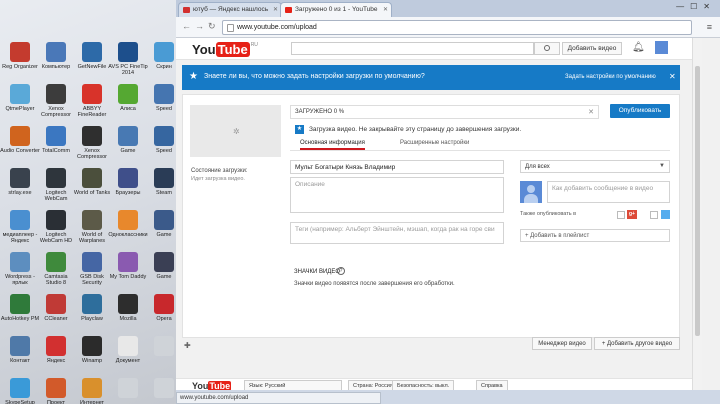  Describe the element at coordinates (56, 112) in the screenshot. I see `desktop-icon-label: Xenox Compressor` at that location.